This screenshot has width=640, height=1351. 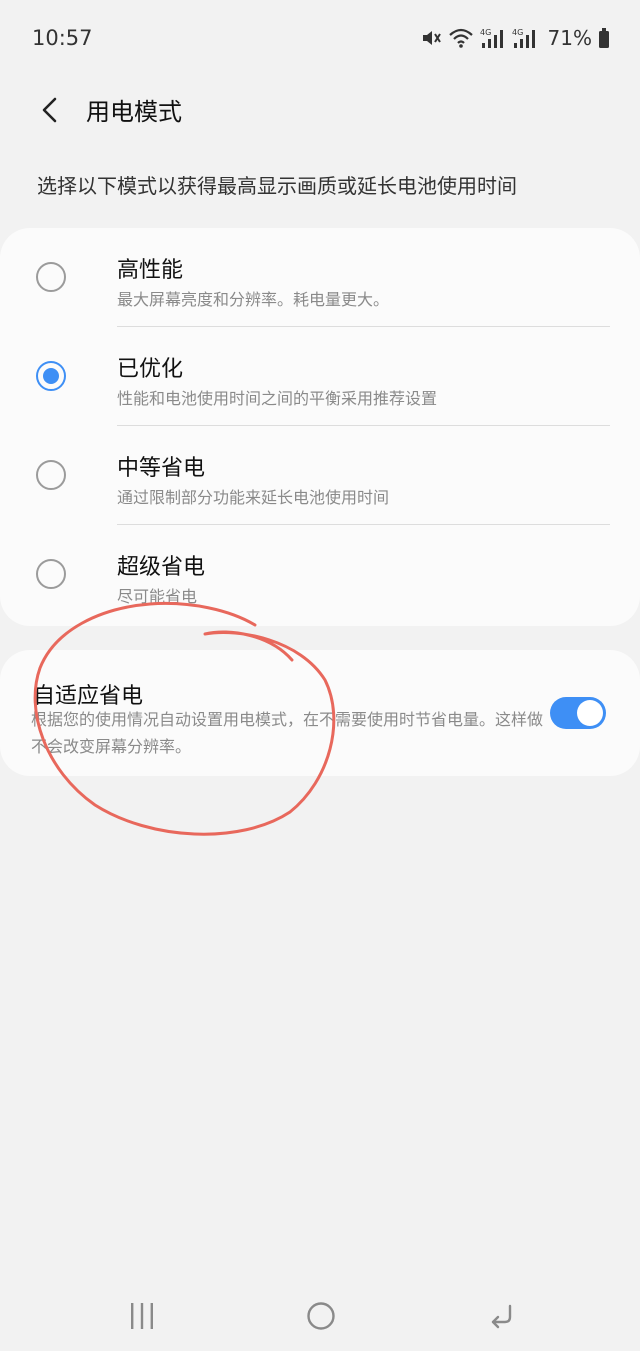 What do you see at coordinates (461, 38) in the screenshot?
I see `wifi-icon` at bounding box center [461, 38].